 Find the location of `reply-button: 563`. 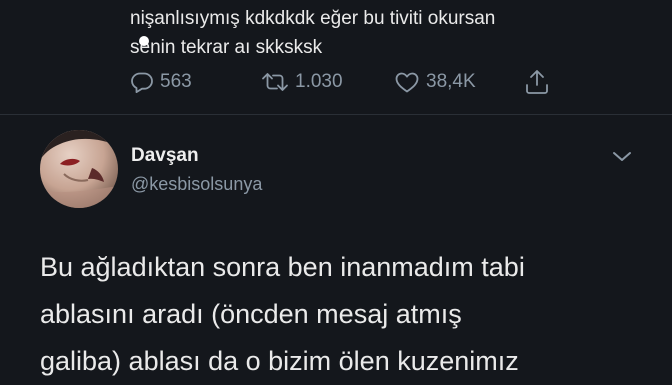

reply-button: 563 is located at coordinates (161, 82).